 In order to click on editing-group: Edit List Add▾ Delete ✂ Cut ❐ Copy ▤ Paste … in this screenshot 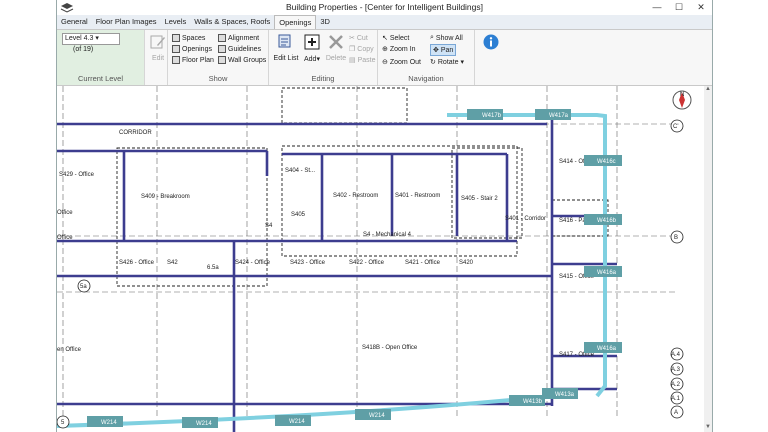, I will do `click(323, 57)`.